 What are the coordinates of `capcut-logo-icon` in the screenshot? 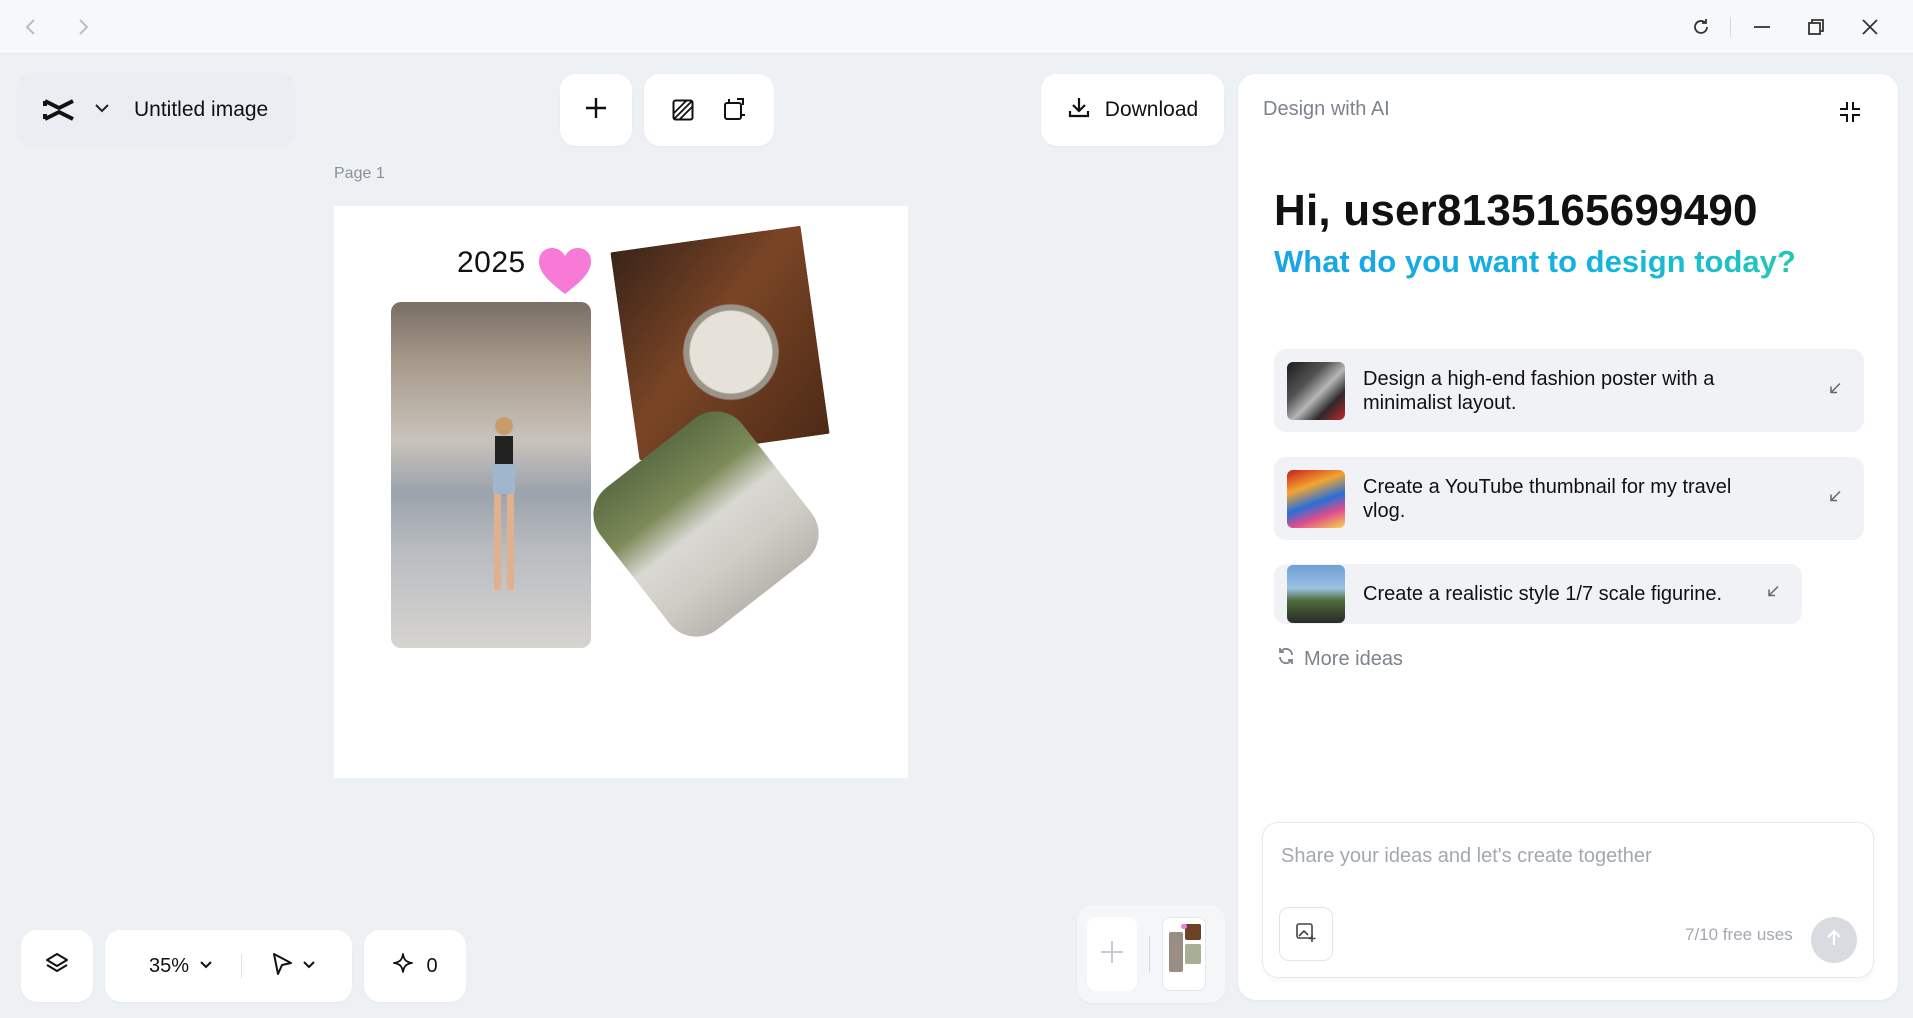 It's located at (60, 110).